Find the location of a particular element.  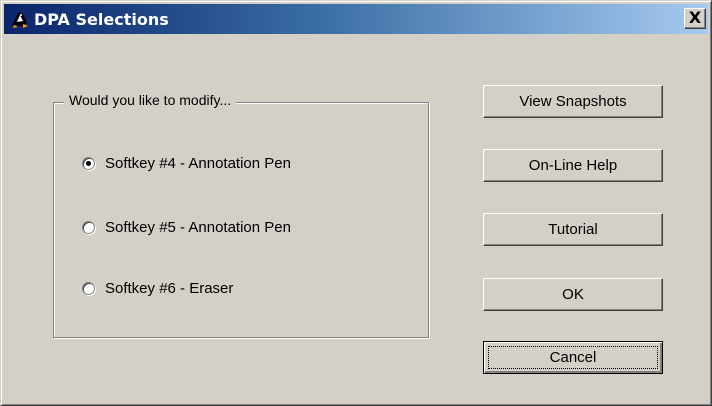

tutorial-button: Tutorial is located at coordinates (573, 229).